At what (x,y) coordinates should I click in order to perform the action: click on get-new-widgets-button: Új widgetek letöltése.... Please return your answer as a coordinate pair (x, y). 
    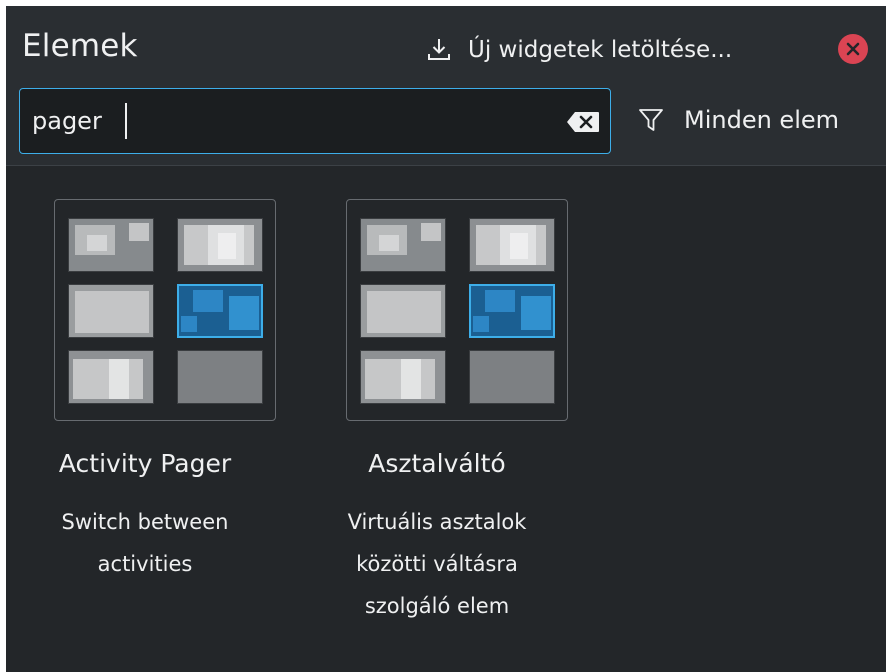
    Looking at the image, I should click on (579, 50).